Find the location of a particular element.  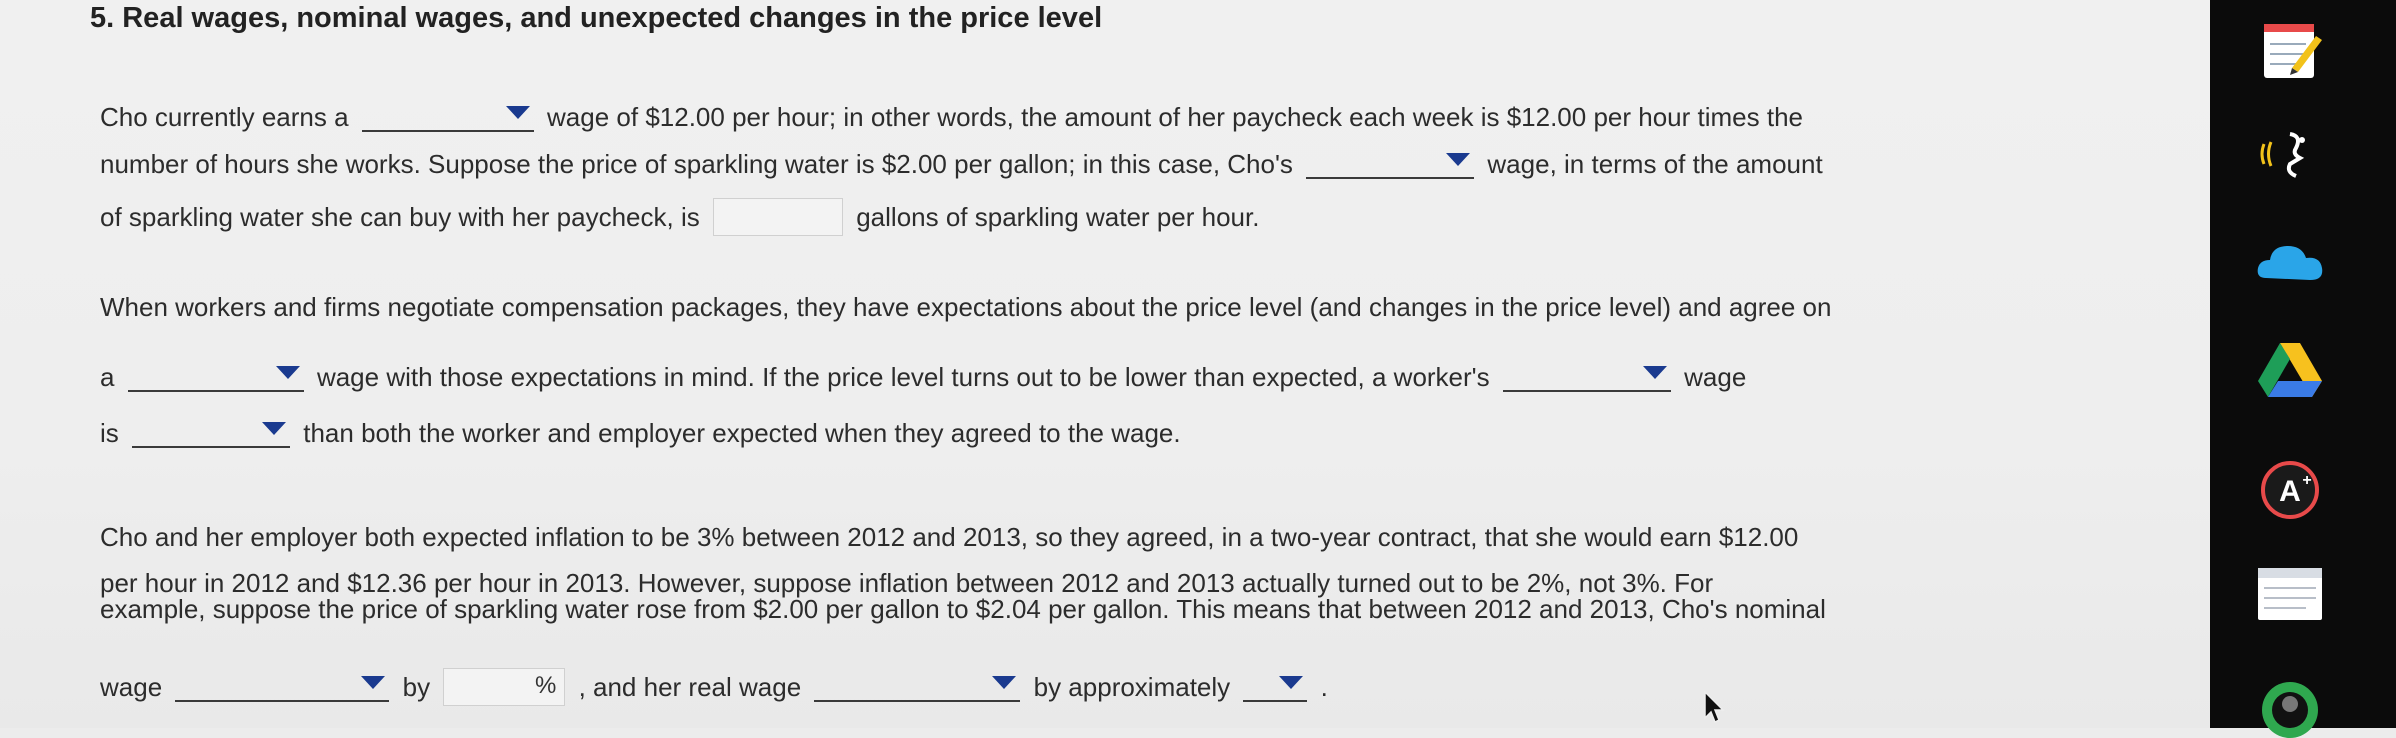

real-change-dropdown is located at coordinates (917, 686).